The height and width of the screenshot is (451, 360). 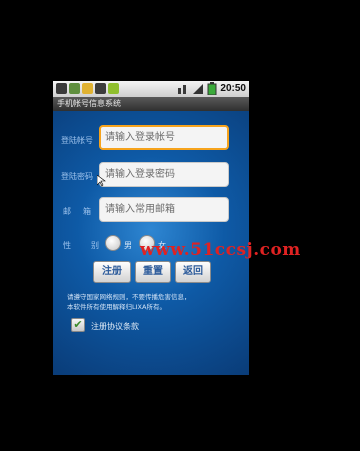 What do you see at coordinates (233, 88) in the screenshot?
I see `clock: 20:50` at bounding box center [233, 88].